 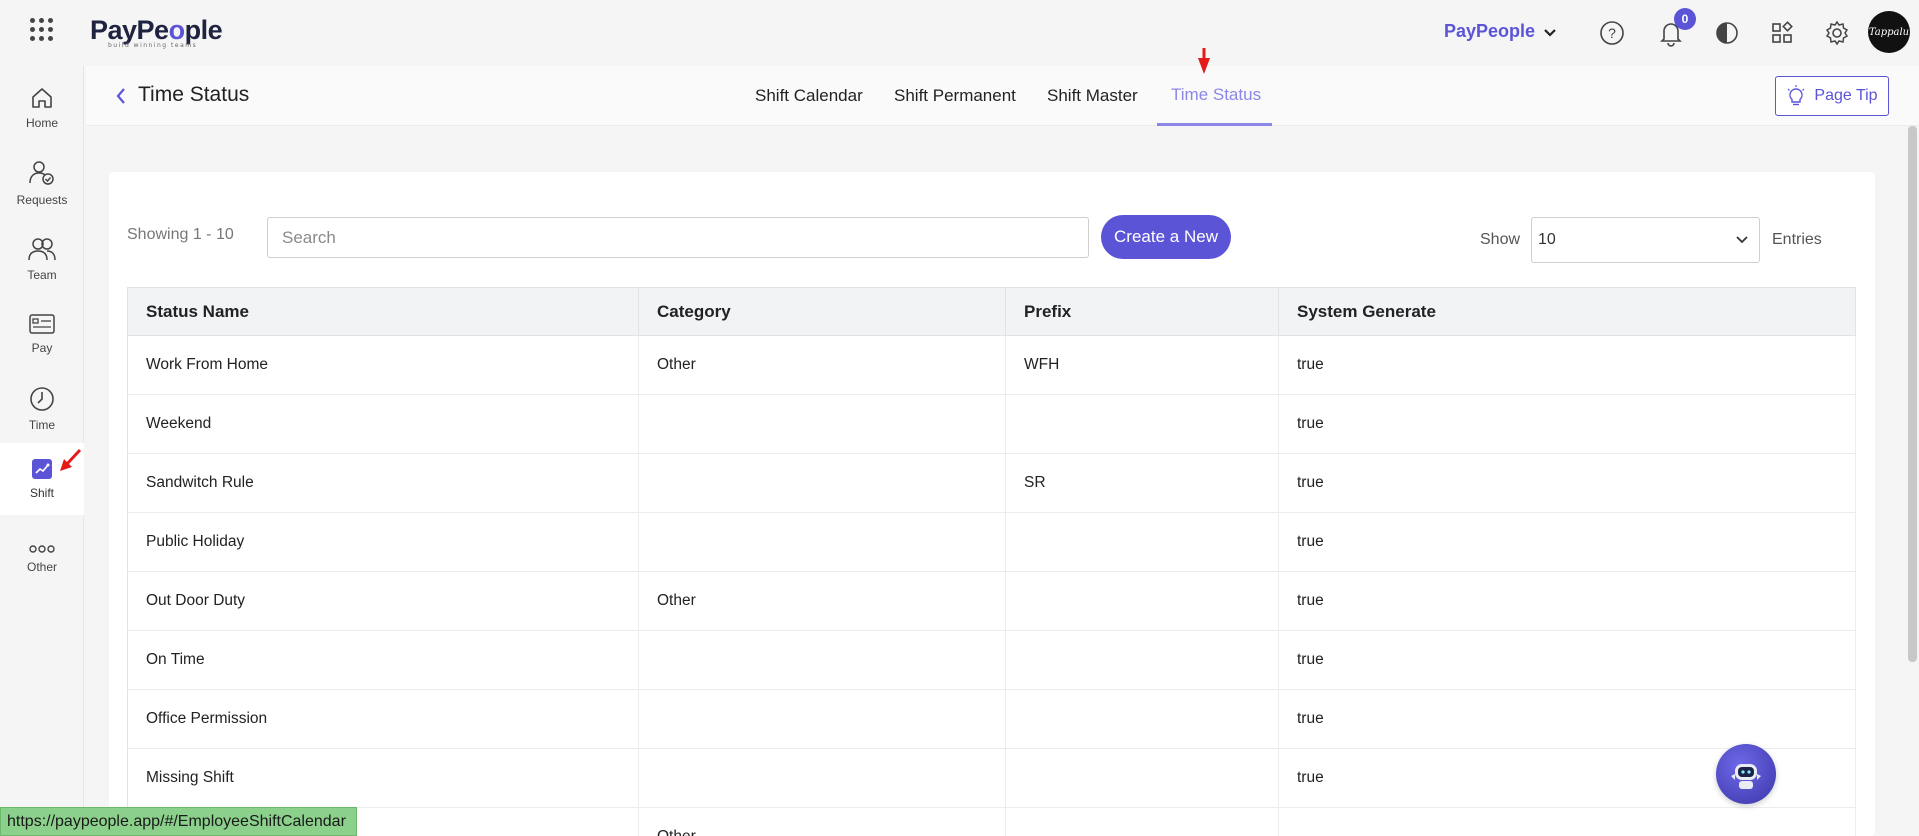 I want to click on search-input, so click(x=678, y=237).